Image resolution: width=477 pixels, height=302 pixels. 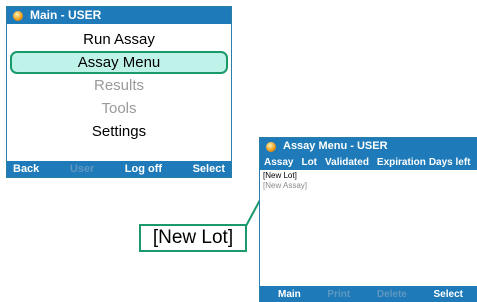 What do you see at coordinates (271, 146) in the screenshot?
I see `app-logo-icon` at bounding box center [271, 146].